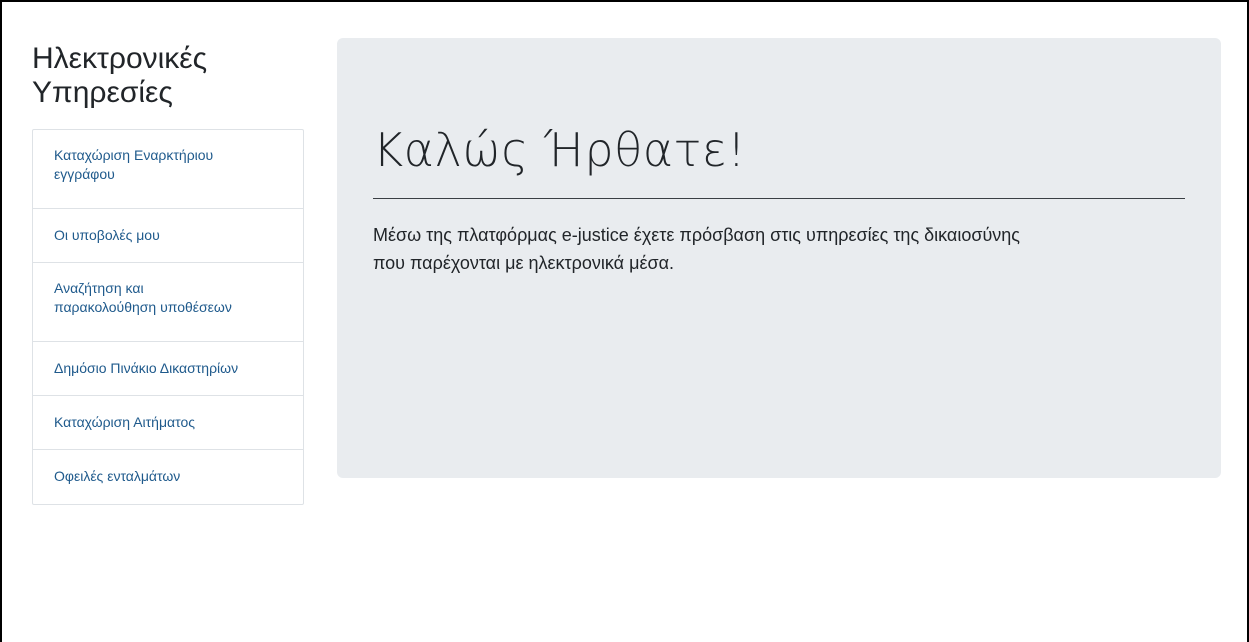 Image resolution: width=1249 pixels, height=642 pixels. What do you see at coordinates (146, 368) in the screenshot?
I see `nav-item-label: Δημόσιο Πινάκιο Δικαστηρίων` at bounding box center [146, 368].